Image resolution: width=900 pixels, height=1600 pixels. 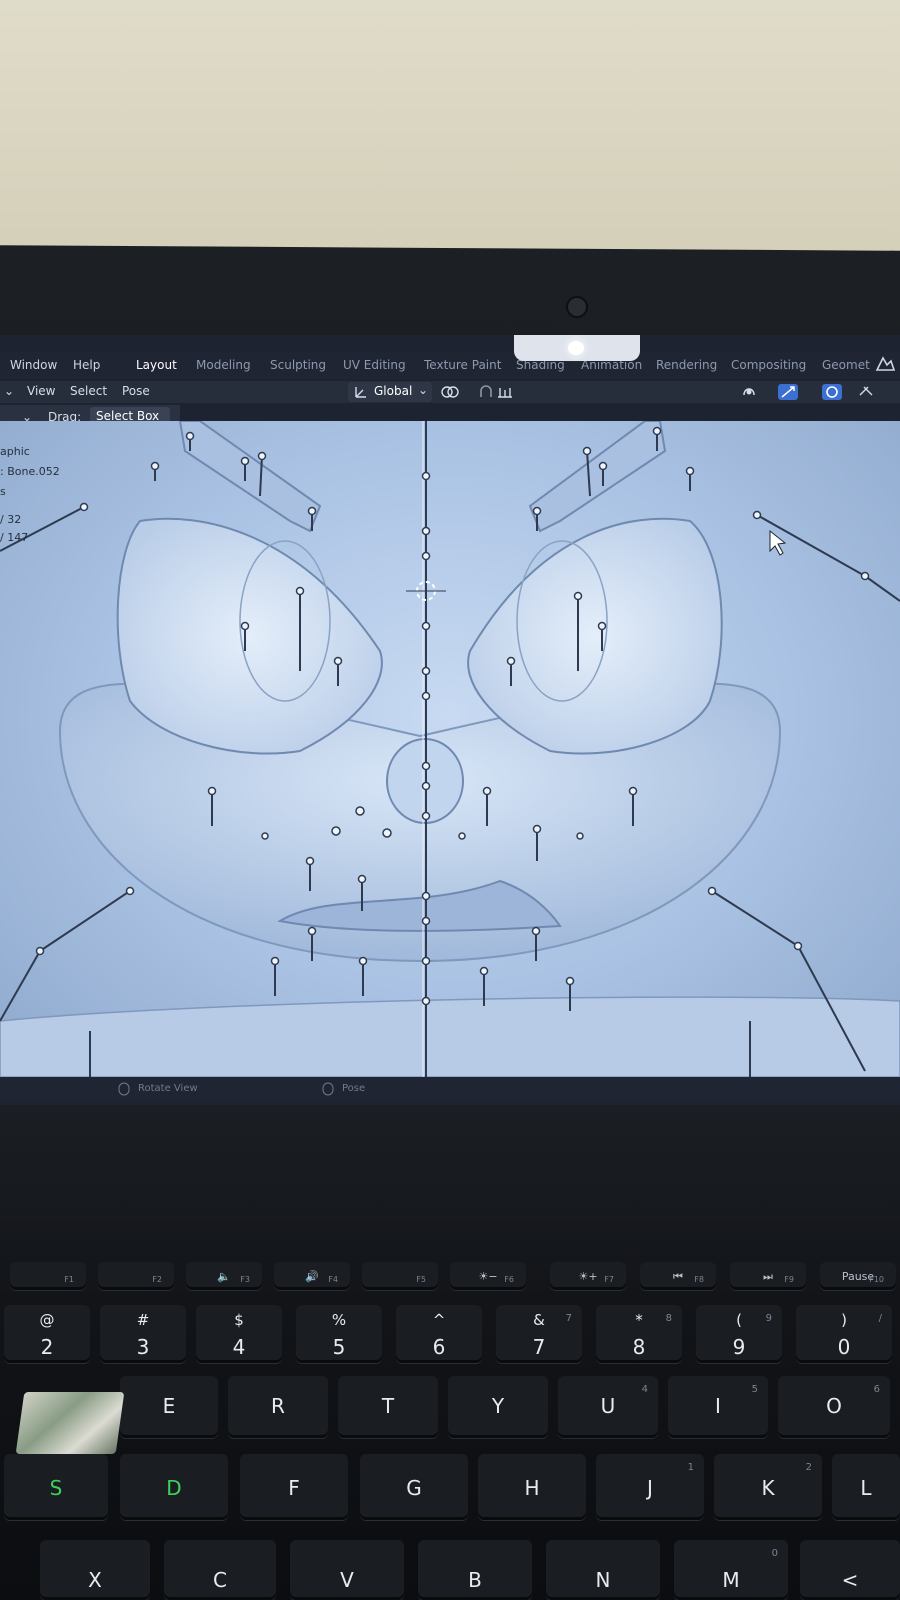 I want to click on key-t: T, so click(x=388, y=1407).